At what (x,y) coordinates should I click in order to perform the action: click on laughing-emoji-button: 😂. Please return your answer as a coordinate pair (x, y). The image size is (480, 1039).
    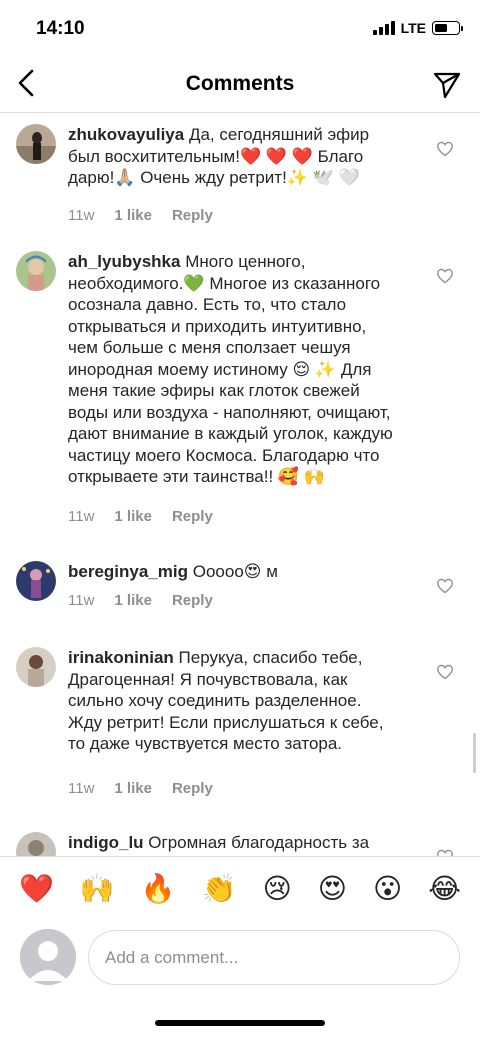
    Looking at the image, I should click on (444, 888).